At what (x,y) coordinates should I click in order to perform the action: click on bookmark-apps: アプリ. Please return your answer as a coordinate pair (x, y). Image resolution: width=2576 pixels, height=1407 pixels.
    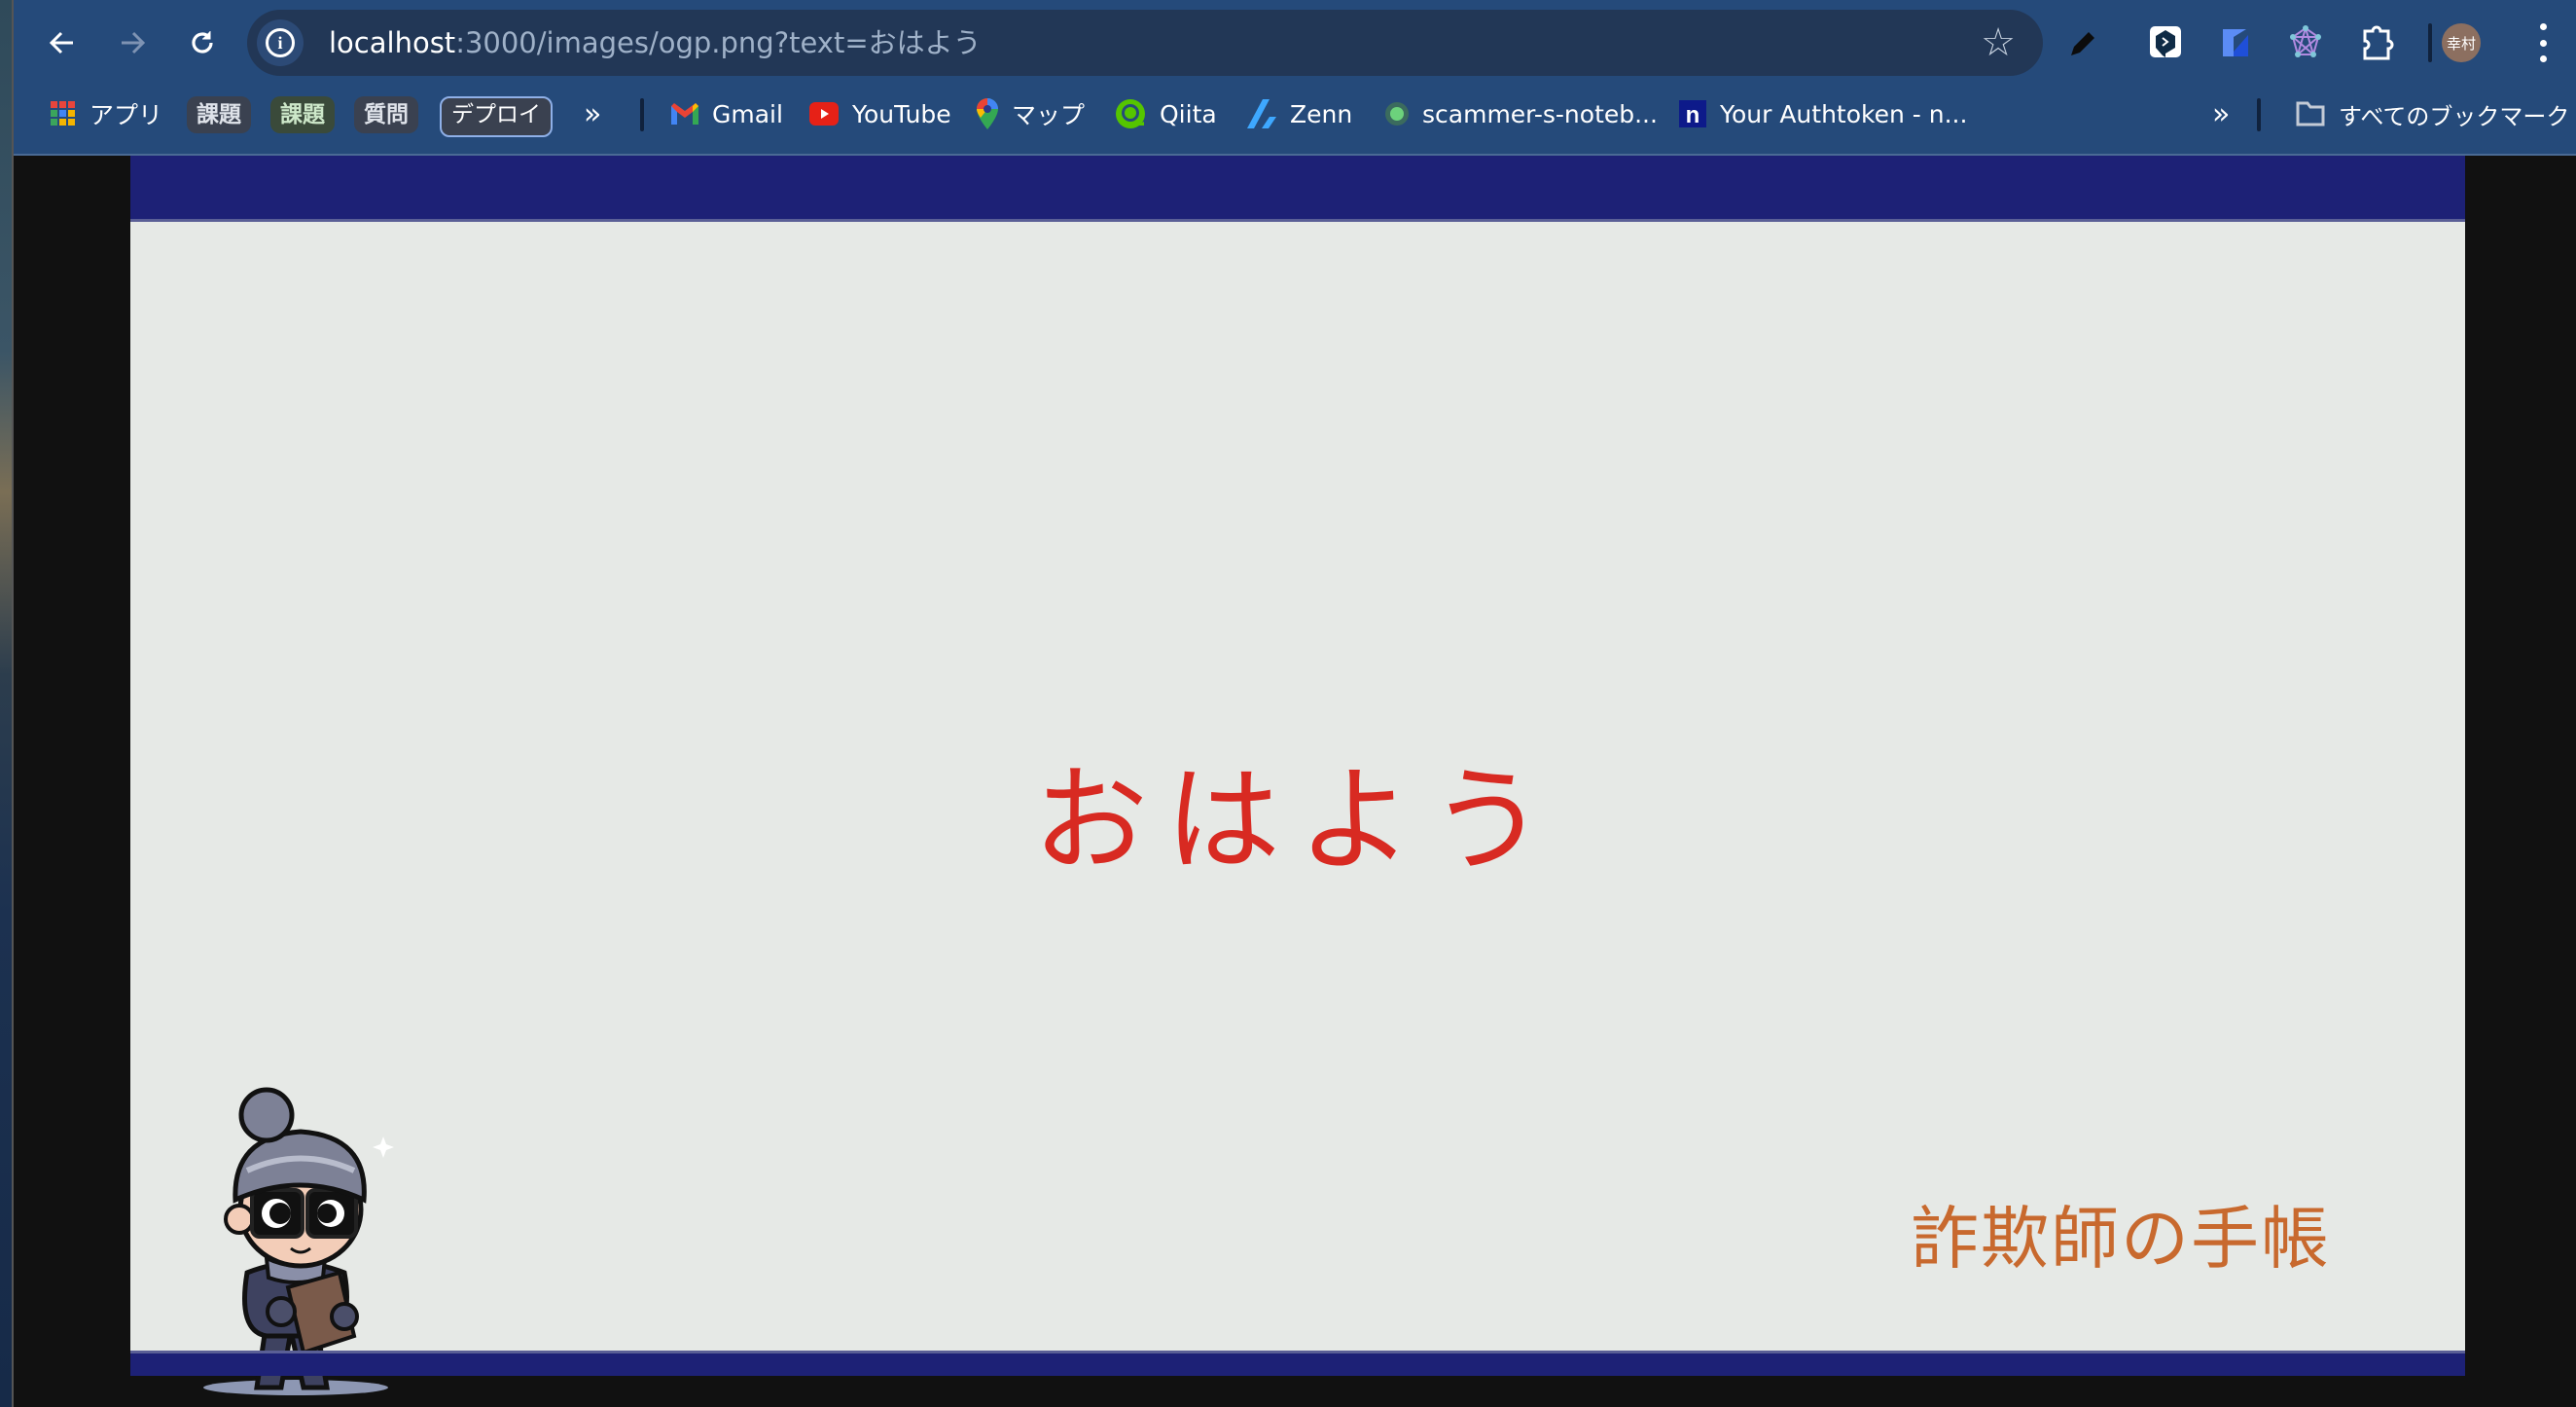
    Looking at the image, I should click on (106, 113).